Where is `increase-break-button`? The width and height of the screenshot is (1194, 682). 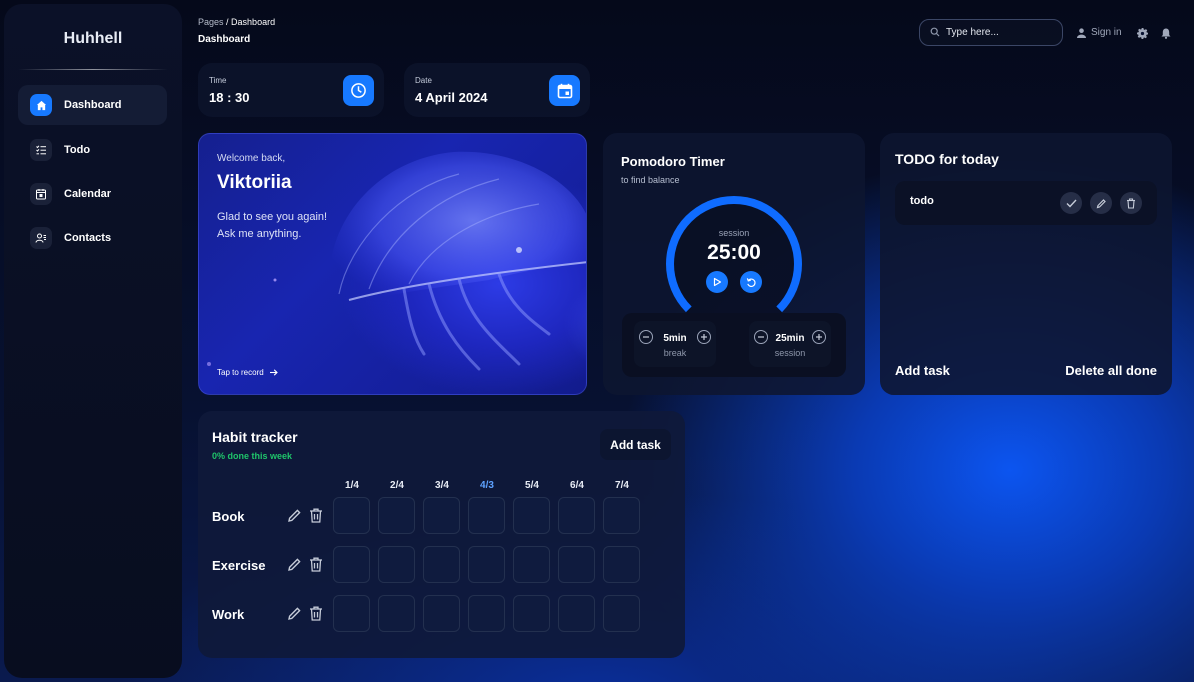
increase-break-button is located at coordinates (704, 337).